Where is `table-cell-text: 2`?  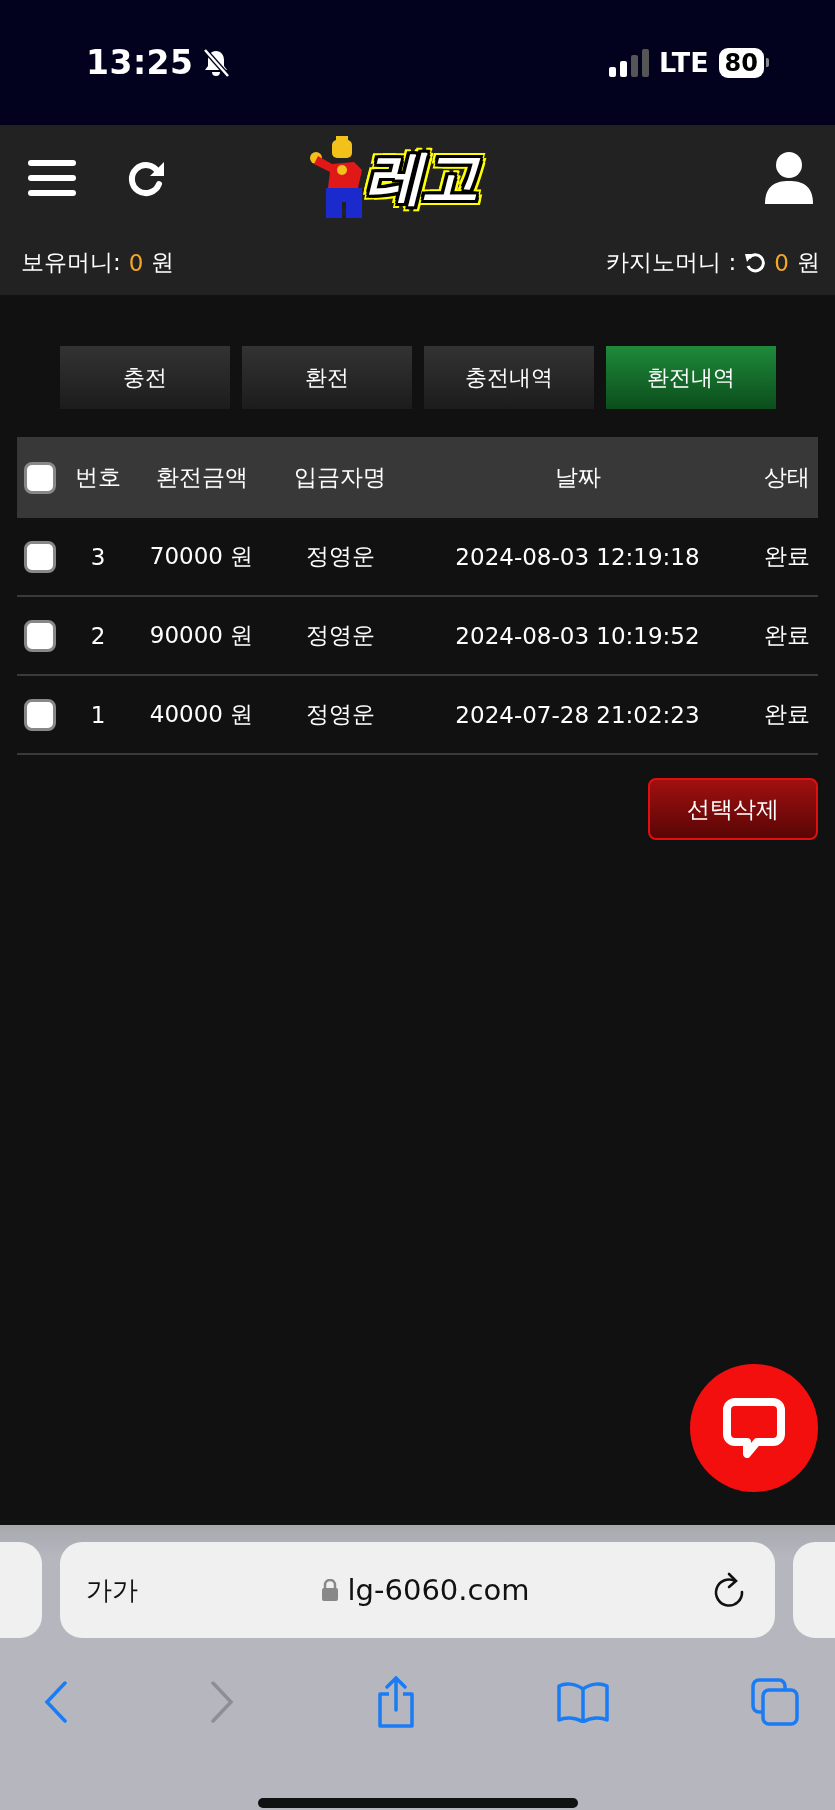
table-cell-text: 2 is located at coordinates (98, 635).